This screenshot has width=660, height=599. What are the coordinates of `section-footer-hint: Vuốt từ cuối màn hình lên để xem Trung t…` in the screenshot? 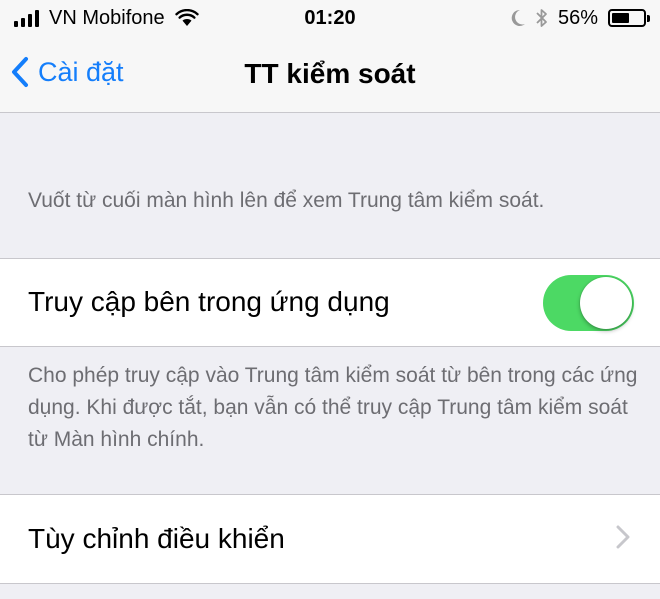 It's located at (286, 200).